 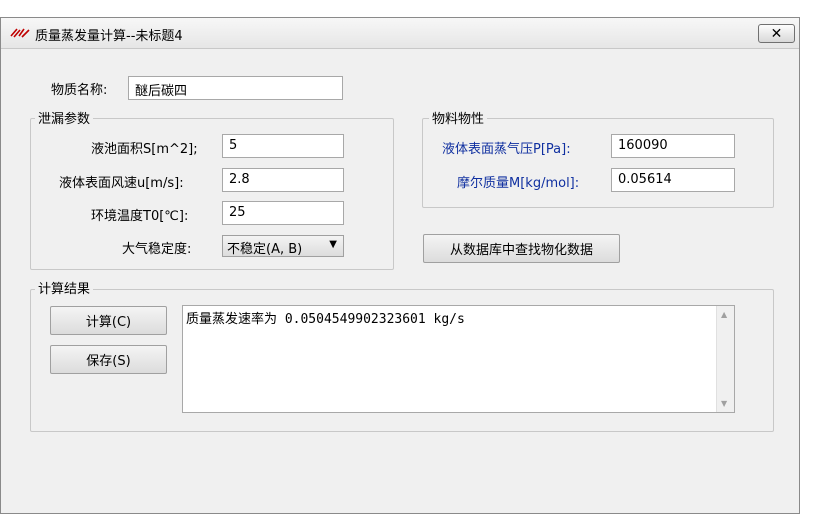 What do you see at coordinates (725, 359) in the screenshot?
I see `result-scrollbar: ▲ ▼` at bounding box center [725, 359].